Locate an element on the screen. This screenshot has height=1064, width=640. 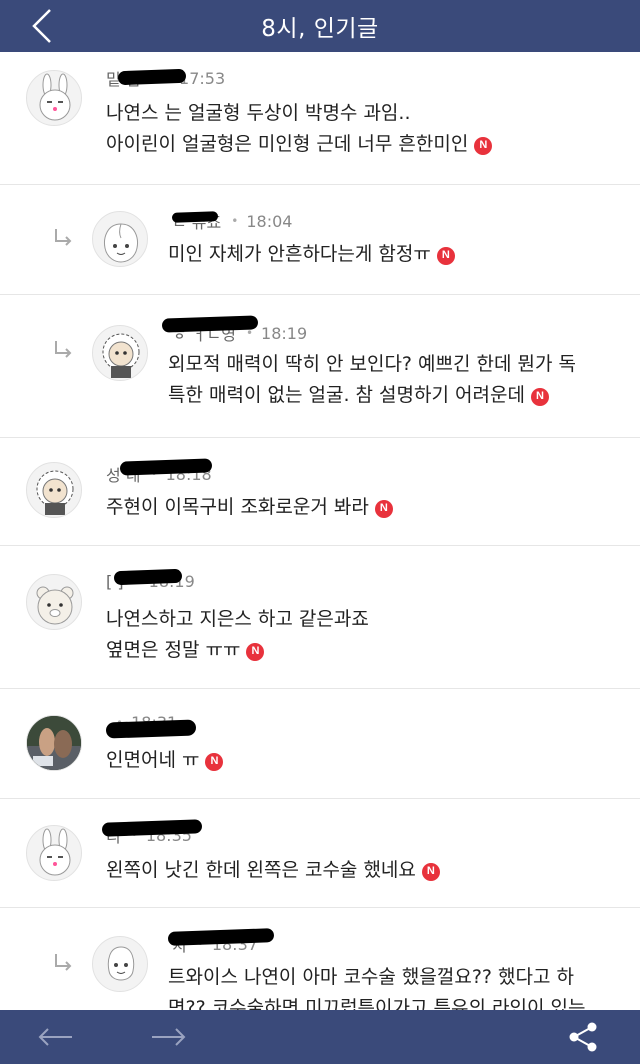
comment-meta: 치 • 18:37 is located at coordinates (221, 942).